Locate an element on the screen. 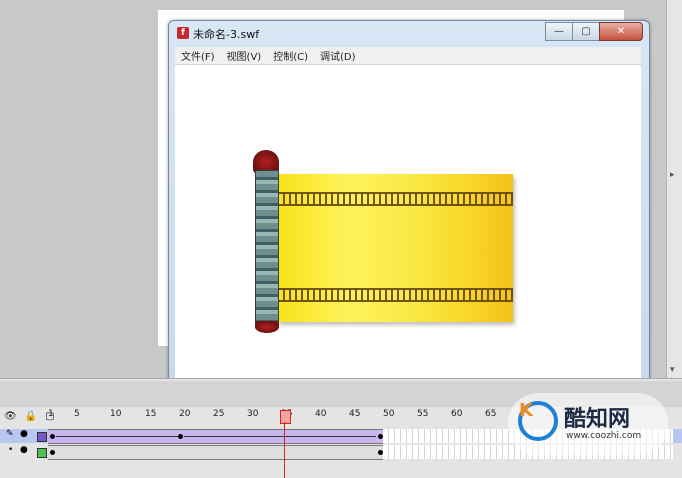  frame-number: 1 is located at coordinates (51, 414).